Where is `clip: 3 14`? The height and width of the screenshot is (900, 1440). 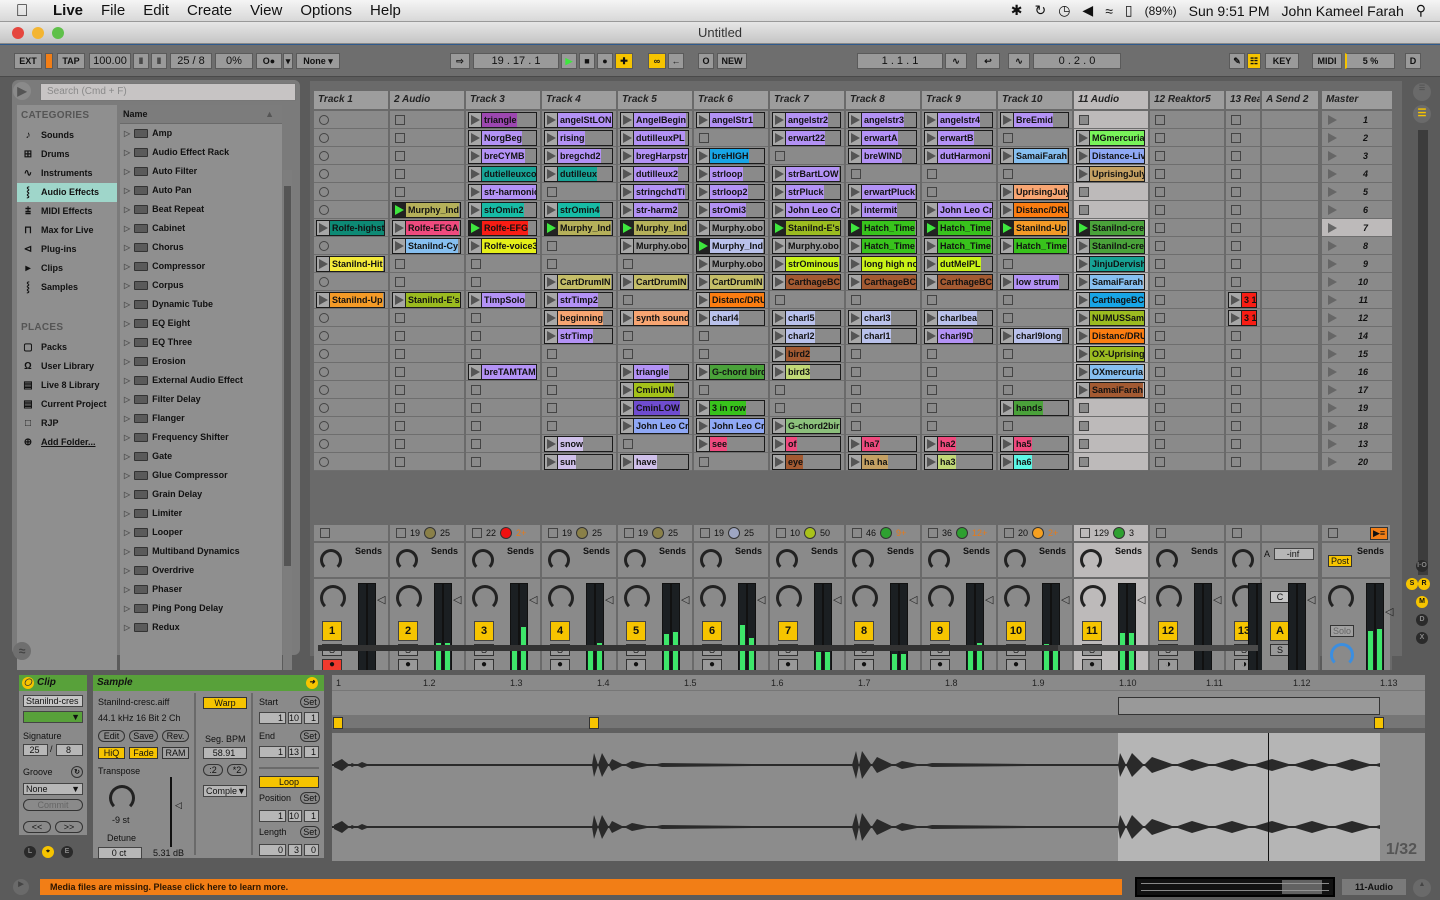
clip: 3 14 is located at coordinates (1242, 300).